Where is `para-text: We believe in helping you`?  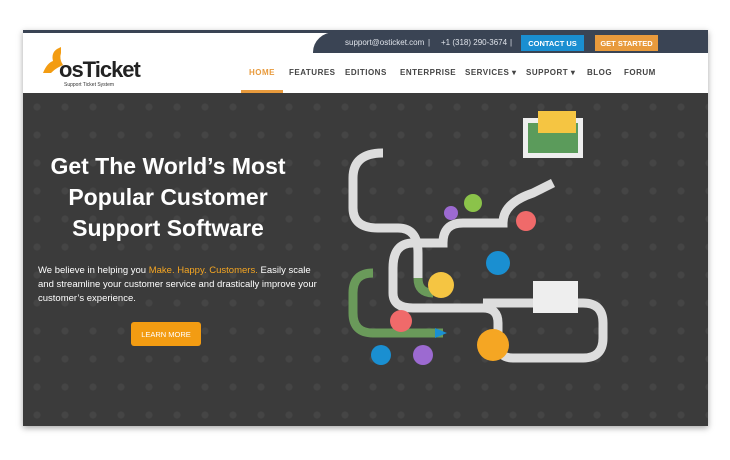 para-text: We believe in helping you is located at coordinates (93, 270).